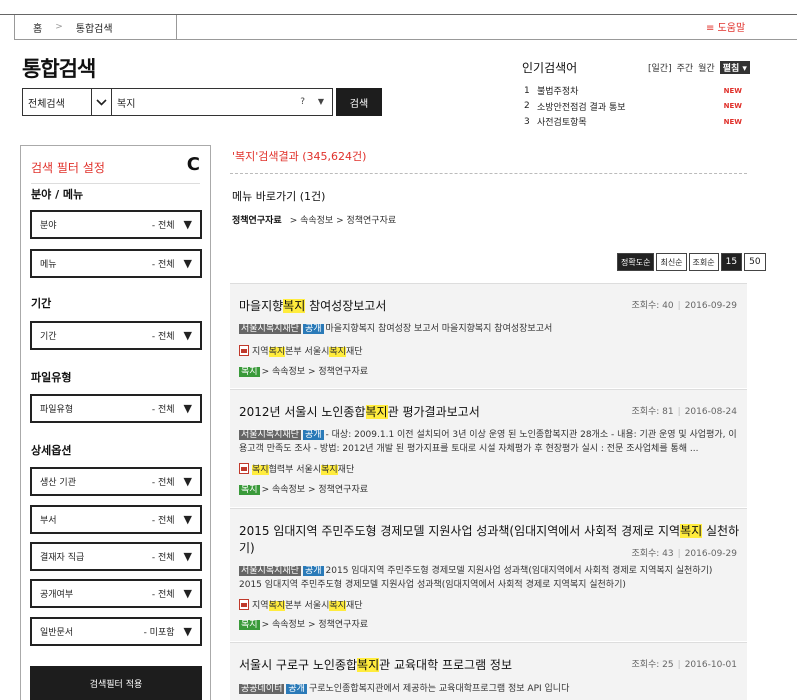  I want to click on result-title: 서울시 구로구 노인종합복지관 교육대학 프로그램 정보, so click(375, 664).